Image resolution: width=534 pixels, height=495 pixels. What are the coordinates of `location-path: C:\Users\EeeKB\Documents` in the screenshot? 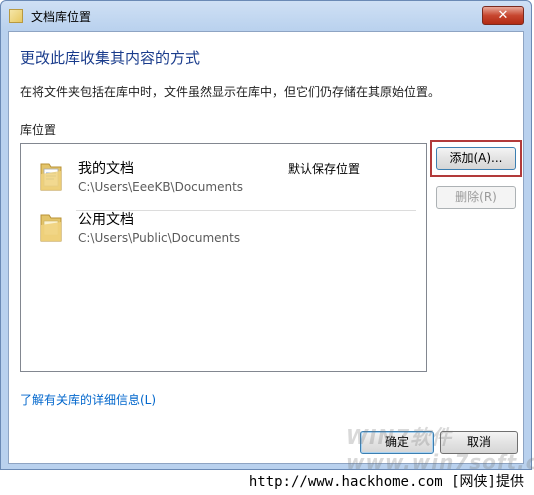 It's located at (161, 187).